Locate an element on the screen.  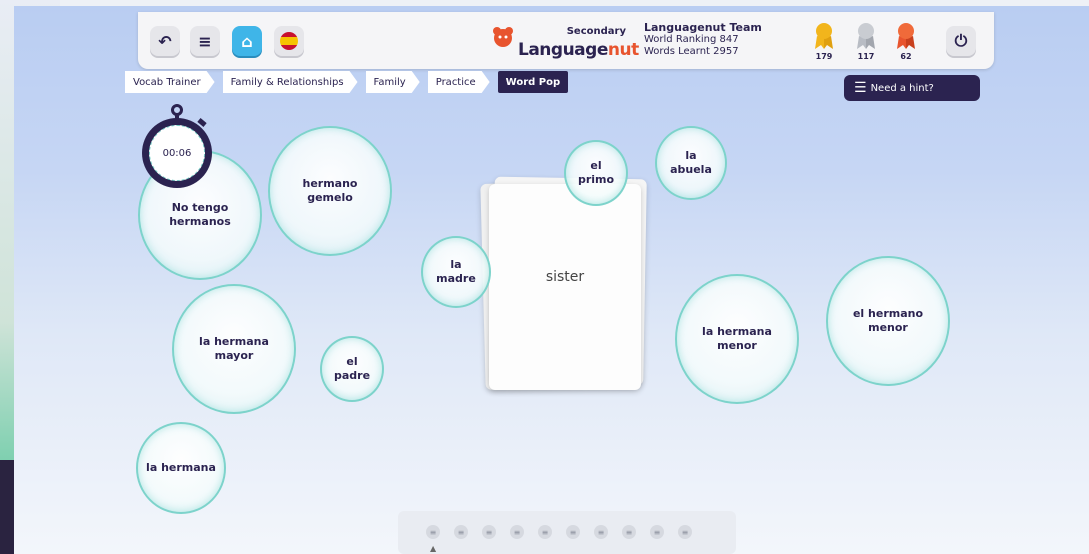
undo-button: ↶ is located at coordinates (165, 41).